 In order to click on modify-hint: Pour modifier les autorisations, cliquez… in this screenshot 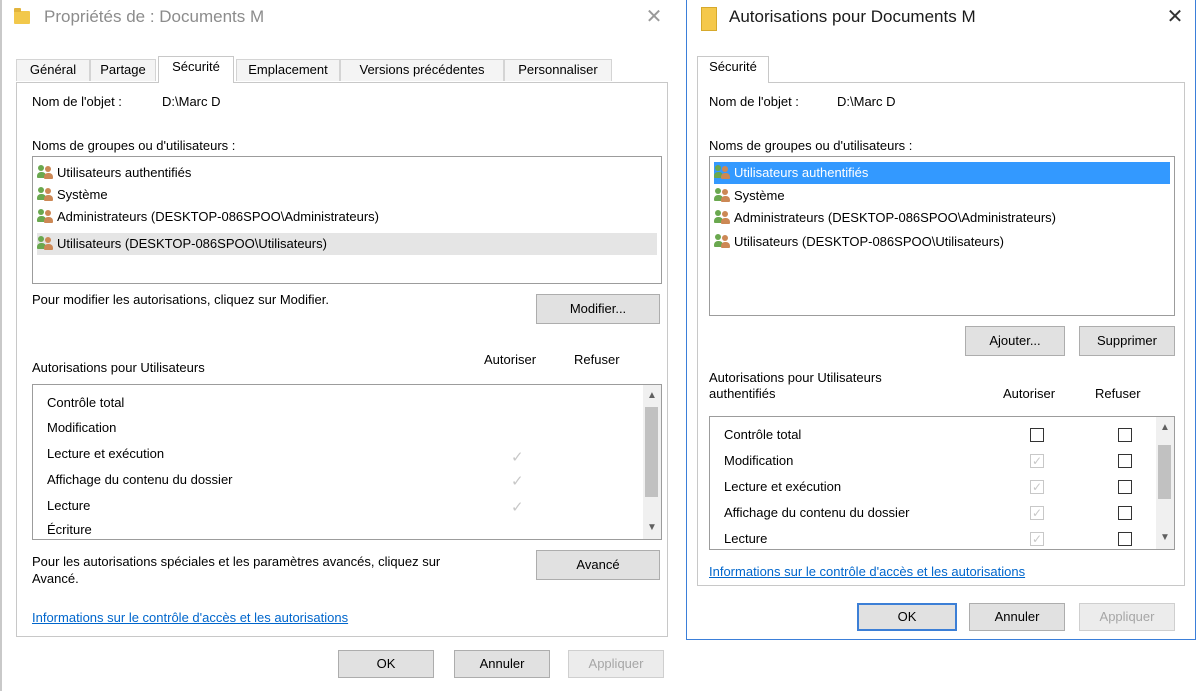, I will do `click(180, 299)`.